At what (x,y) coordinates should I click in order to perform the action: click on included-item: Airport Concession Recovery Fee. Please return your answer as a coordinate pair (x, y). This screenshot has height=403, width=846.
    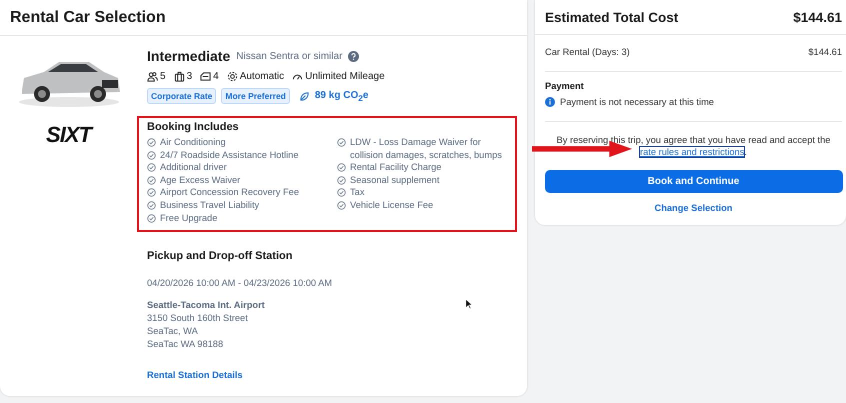
    Looking at the image, I should click on (229, 192).